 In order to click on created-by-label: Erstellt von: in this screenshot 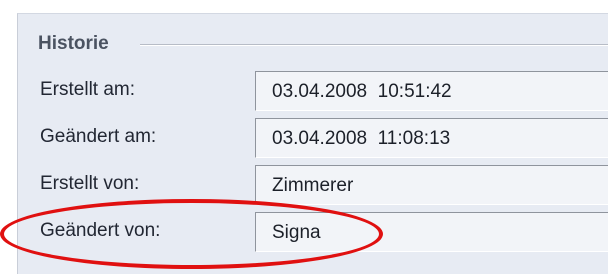, I will do `click(90, 183)`.